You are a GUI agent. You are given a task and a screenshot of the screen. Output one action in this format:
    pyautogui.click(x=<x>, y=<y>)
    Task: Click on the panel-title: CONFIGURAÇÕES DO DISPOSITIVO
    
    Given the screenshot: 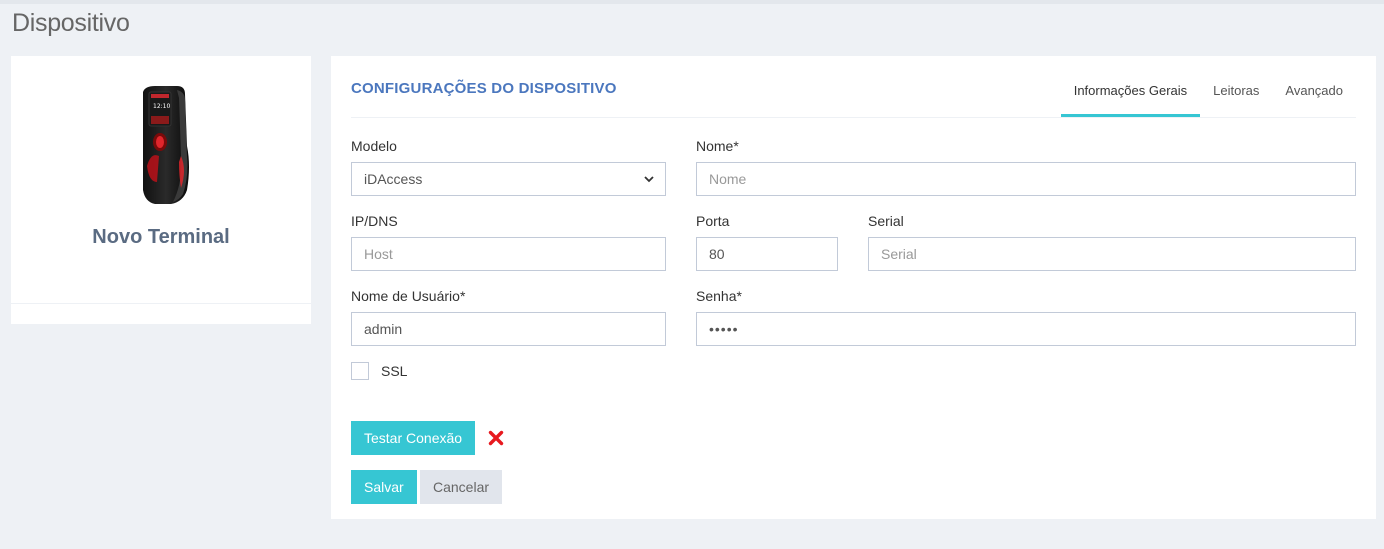 What is the action you would take?
    pyautogui.click(x=484, y=88)
    